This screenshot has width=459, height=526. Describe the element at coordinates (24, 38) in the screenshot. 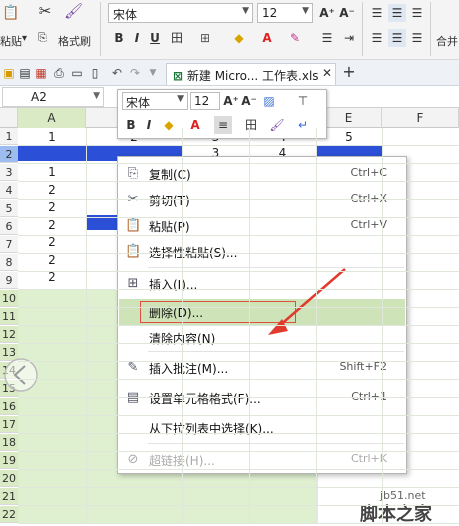

I see `chevron-down-icon: ▾` at that location.